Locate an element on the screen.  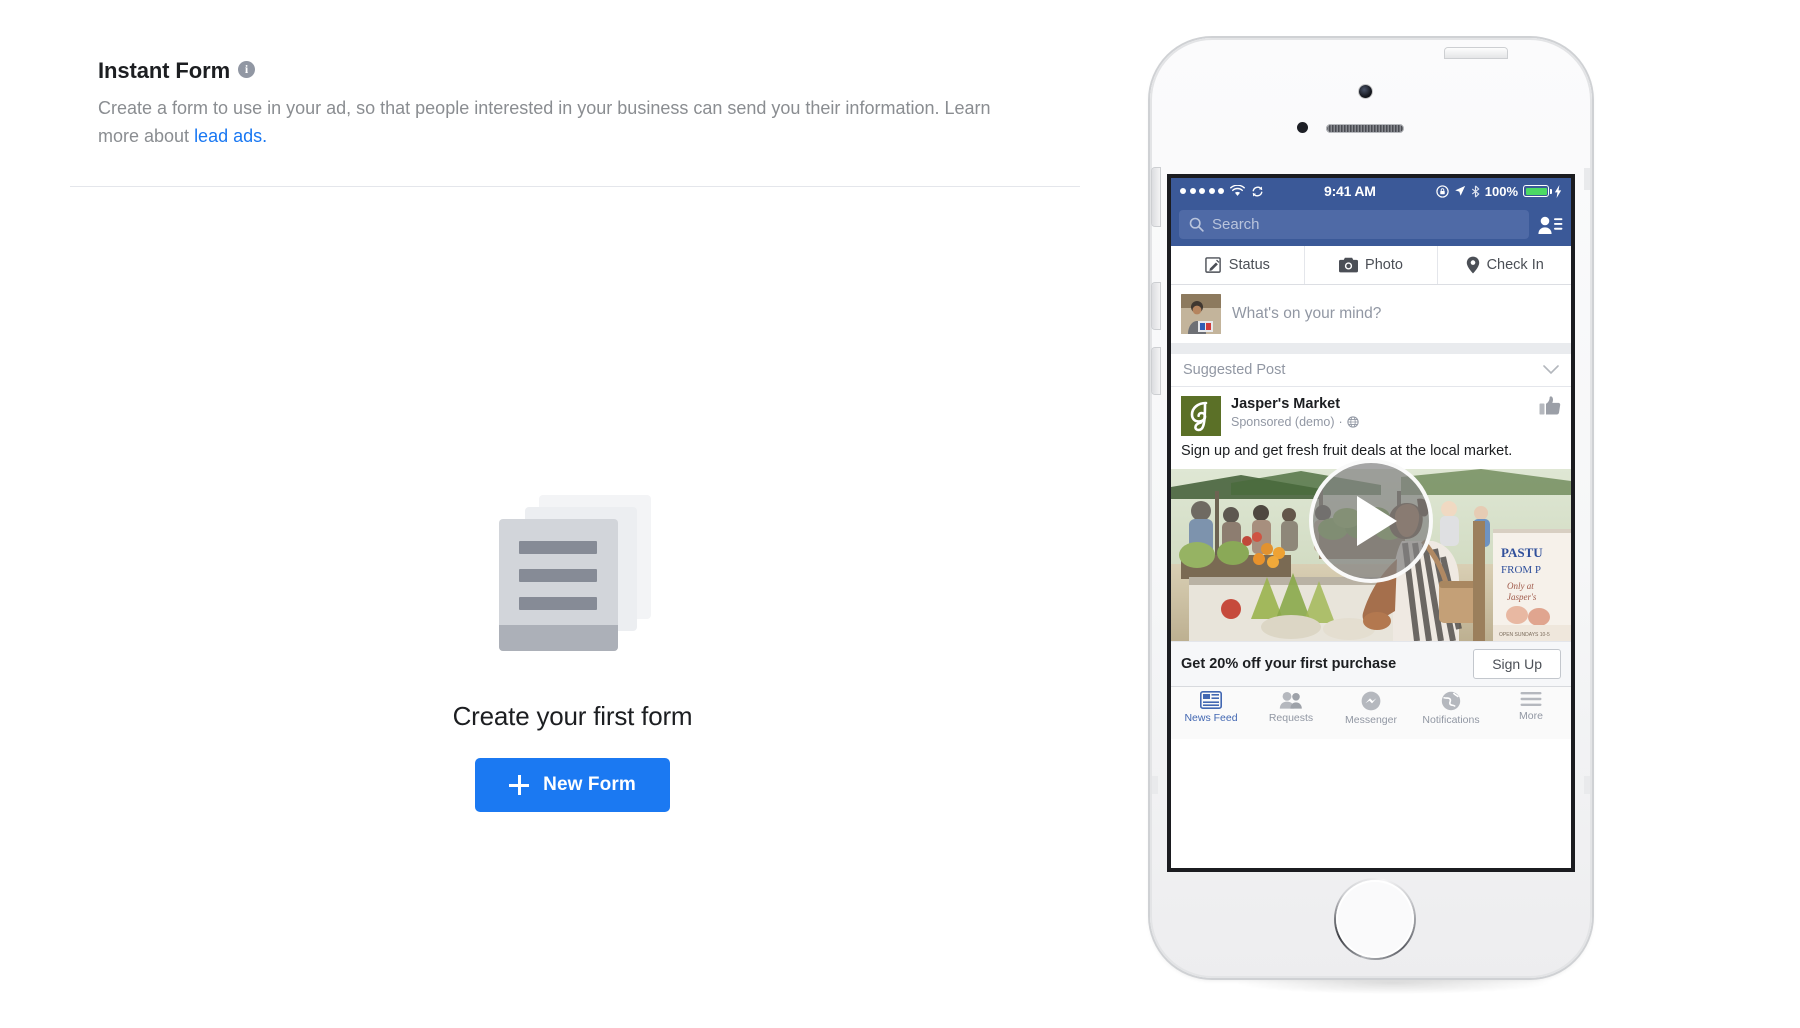
composer-actions: Status Photo Check In is located at coordinates (1371, 265).